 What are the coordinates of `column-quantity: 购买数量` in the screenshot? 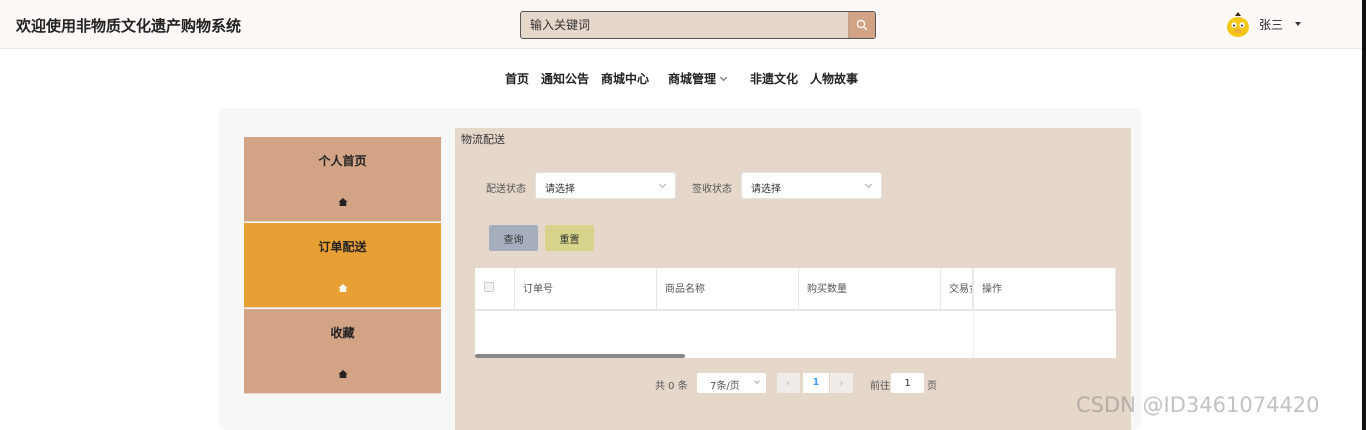 It's located at (870, 289).